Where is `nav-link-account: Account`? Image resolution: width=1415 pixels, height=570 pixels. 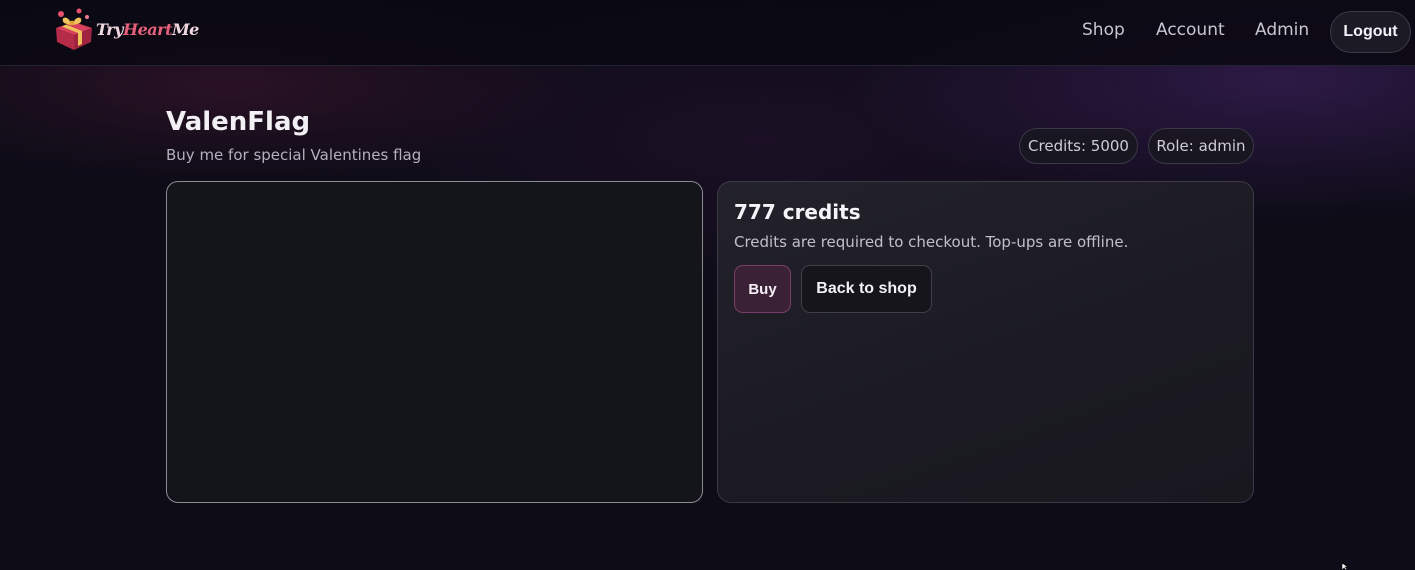 nav-link-account: Account is located at coordinates (1190, 30).